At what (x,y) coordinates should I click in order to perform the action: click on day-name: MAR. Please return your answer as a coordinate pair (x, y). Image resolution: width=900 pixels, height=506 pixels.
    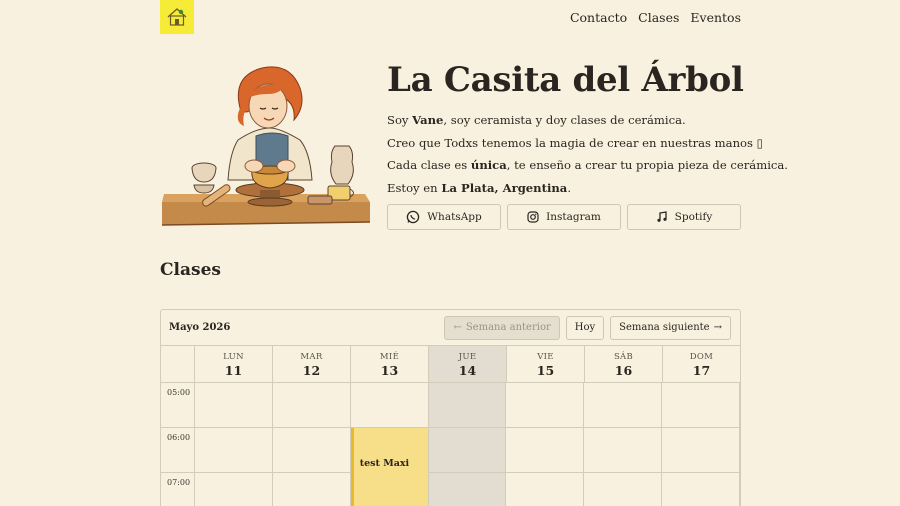
    Looking at the image, I should click on (311, 357).